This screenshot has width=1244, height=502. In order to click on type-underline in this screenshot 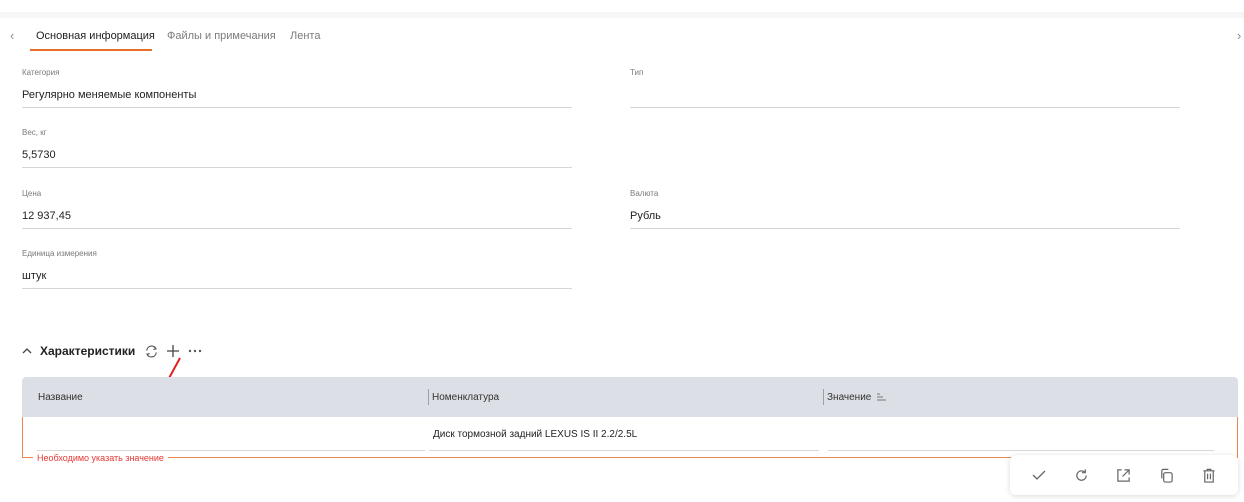, I will do `click(905, 107)`.